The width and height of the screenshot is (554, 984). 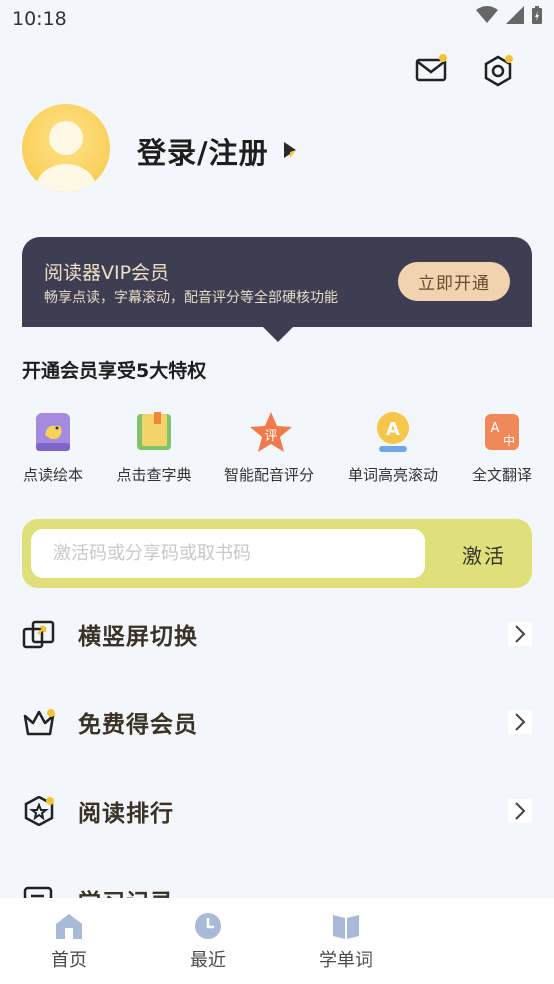 I want to click on vip-open-button: 立即开通, so click(x=454, y=281).